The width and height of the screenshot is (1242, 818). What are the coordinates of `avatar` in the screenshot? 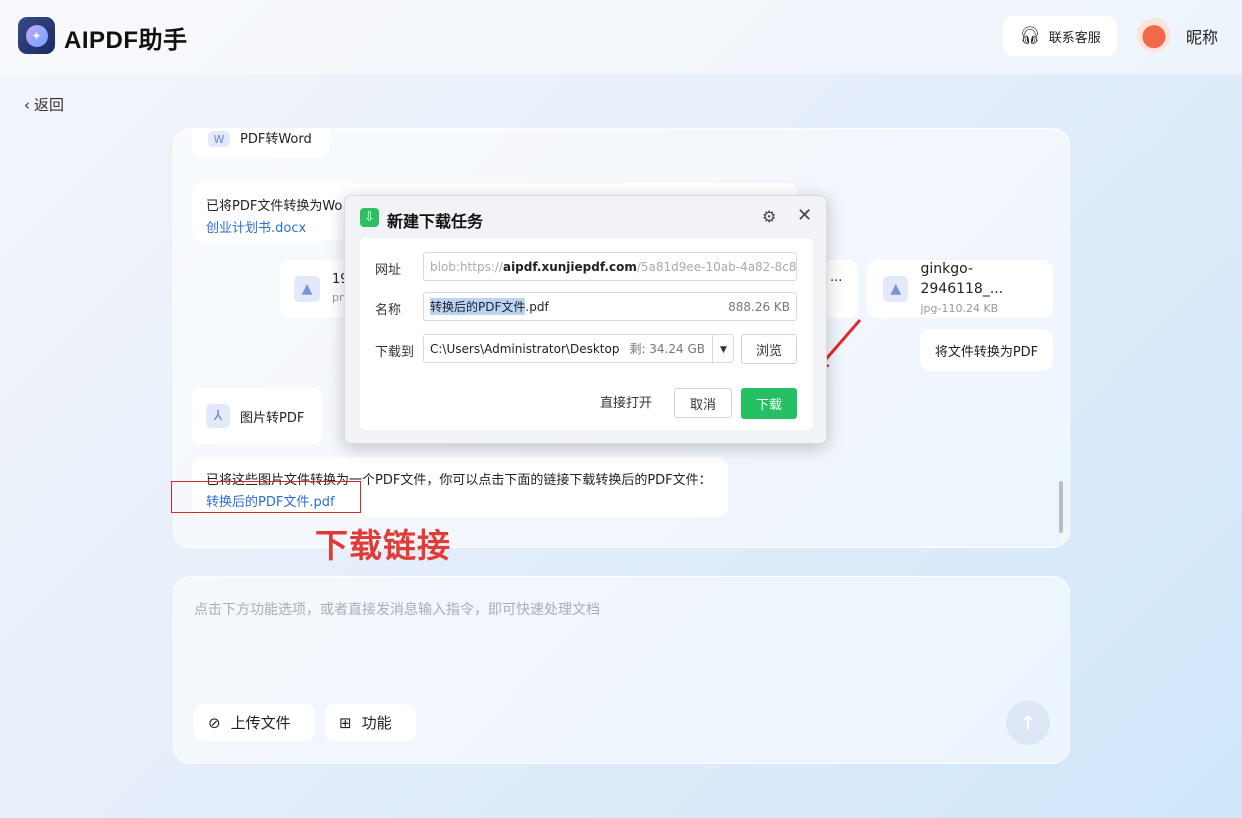 It's located at (1154, 35).